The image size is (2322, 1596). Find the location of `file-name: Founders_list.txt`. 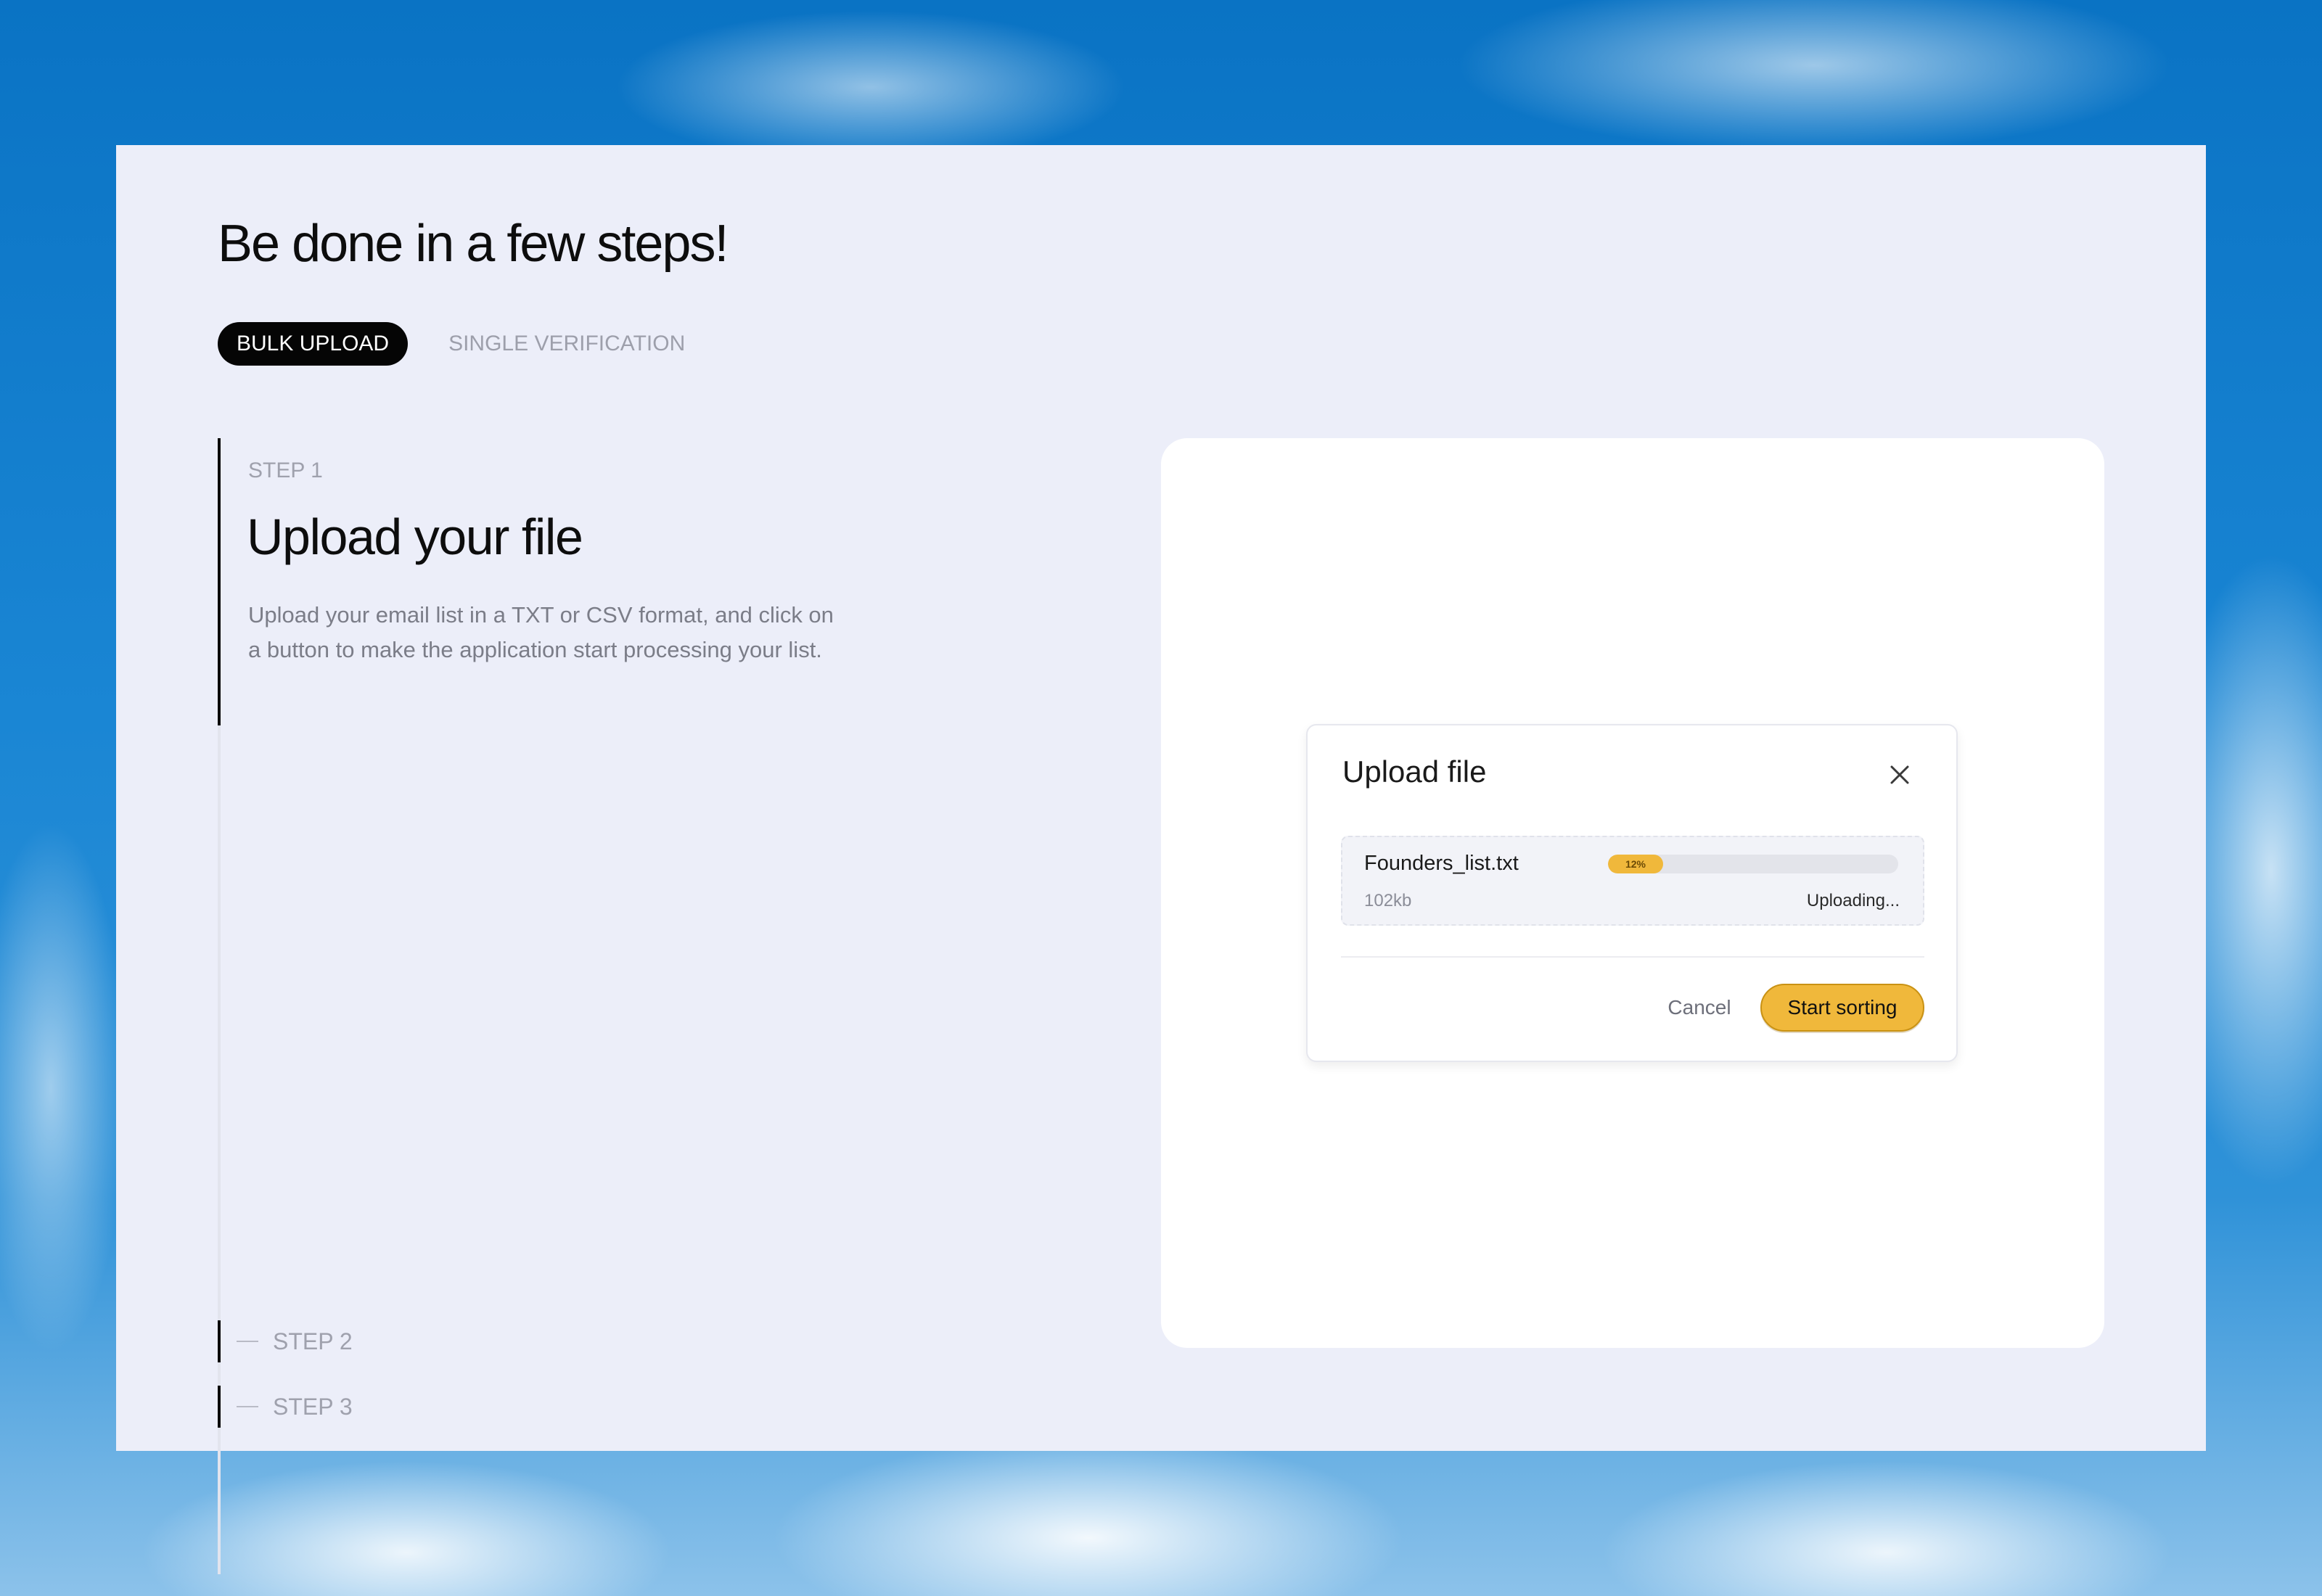

file-name: Founders_list.txt is located at coordinates (1441, 864).